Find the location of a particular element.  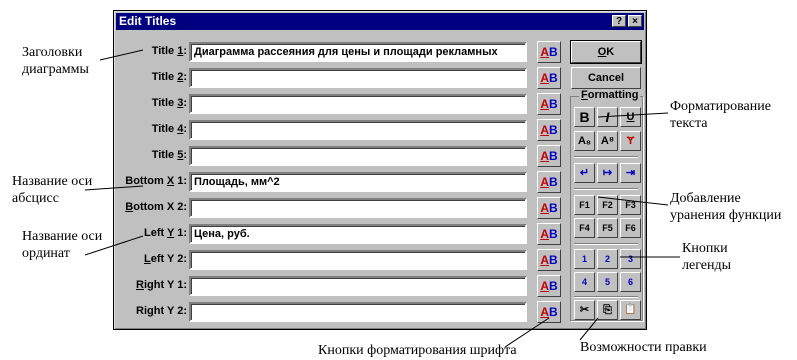

title-row: Bottom X 2: AB is located at coordinates (341, 208).